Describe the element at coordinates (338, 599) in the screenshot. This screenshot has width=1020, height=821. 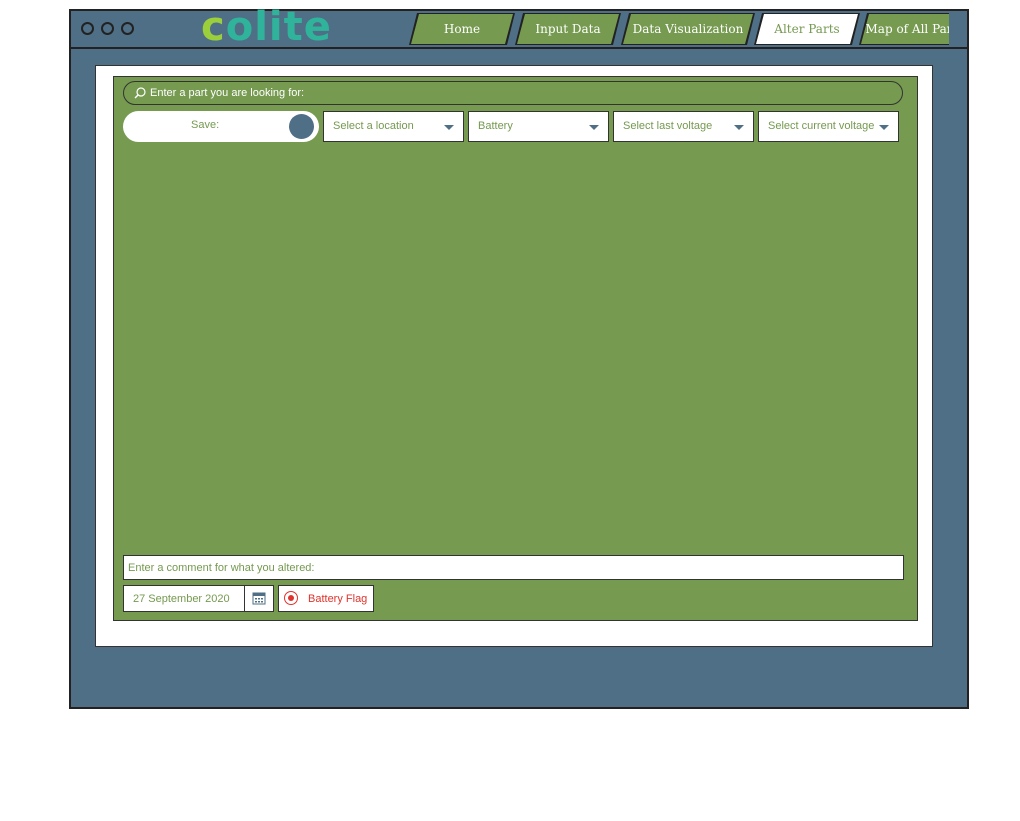
I see `battery-flag-label: Battery Flag` at that location.